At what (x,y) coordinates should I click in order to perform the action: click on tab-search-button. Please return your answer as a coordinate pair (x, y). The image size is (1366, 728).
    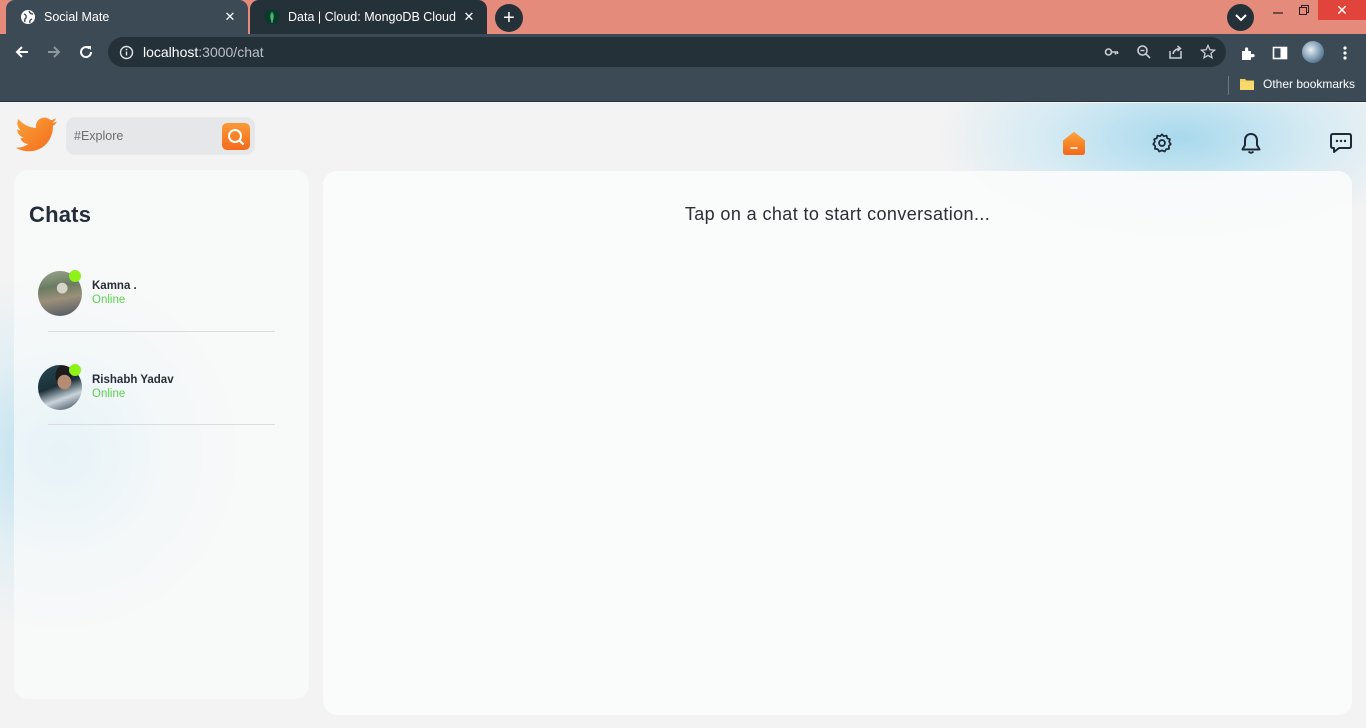
    Looking at the image, I should click on (1240, 17).